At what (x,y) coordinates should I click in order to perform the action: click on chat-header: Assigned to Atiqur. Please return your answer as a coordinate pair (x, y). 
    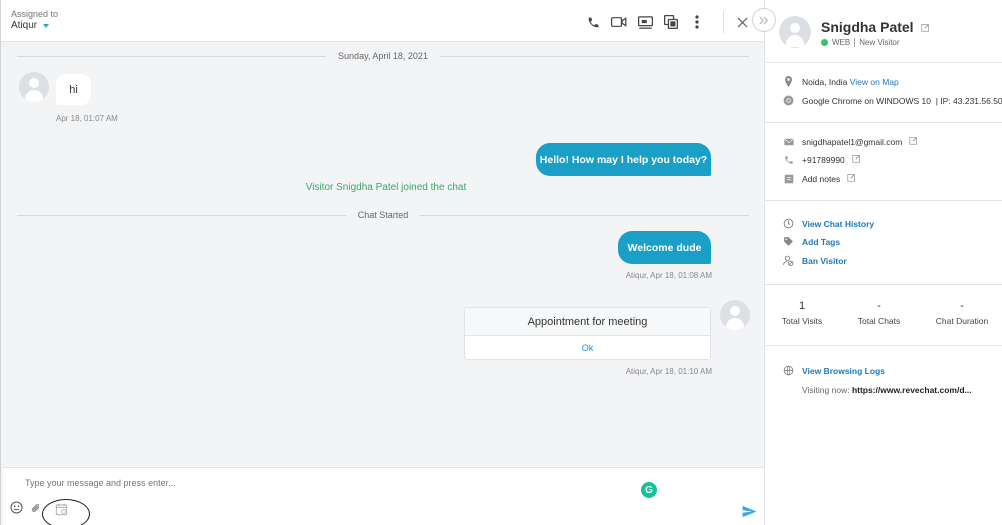
    Looking at the image, I should click on (383, 21).